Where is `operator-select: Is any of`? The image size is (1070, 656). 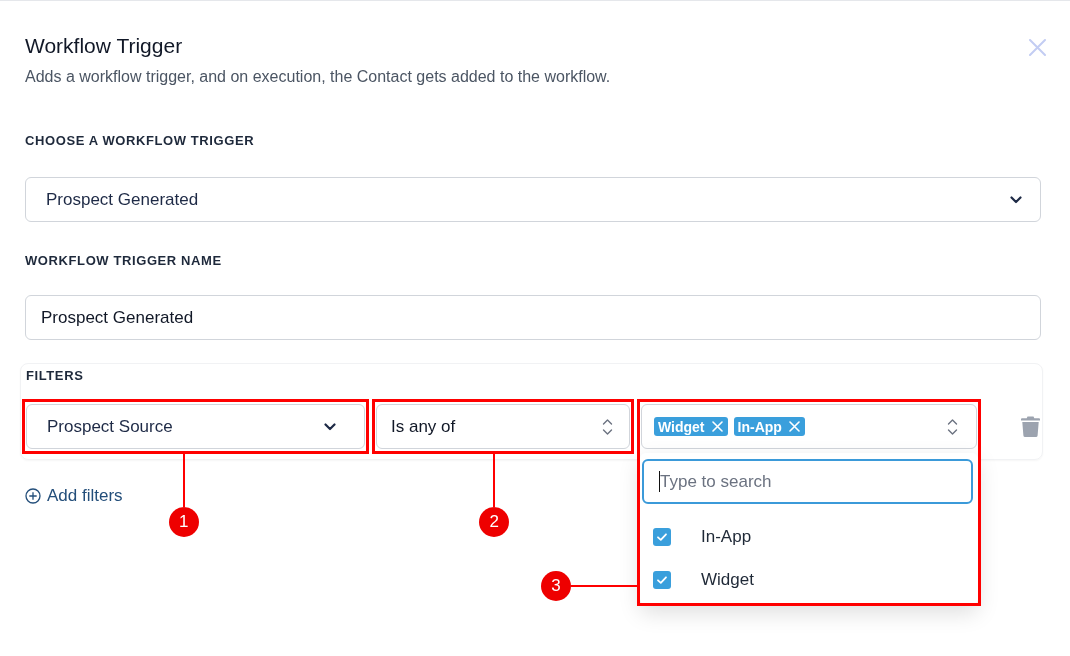 operator-select: Is any of is located at coordinates (503, 426).